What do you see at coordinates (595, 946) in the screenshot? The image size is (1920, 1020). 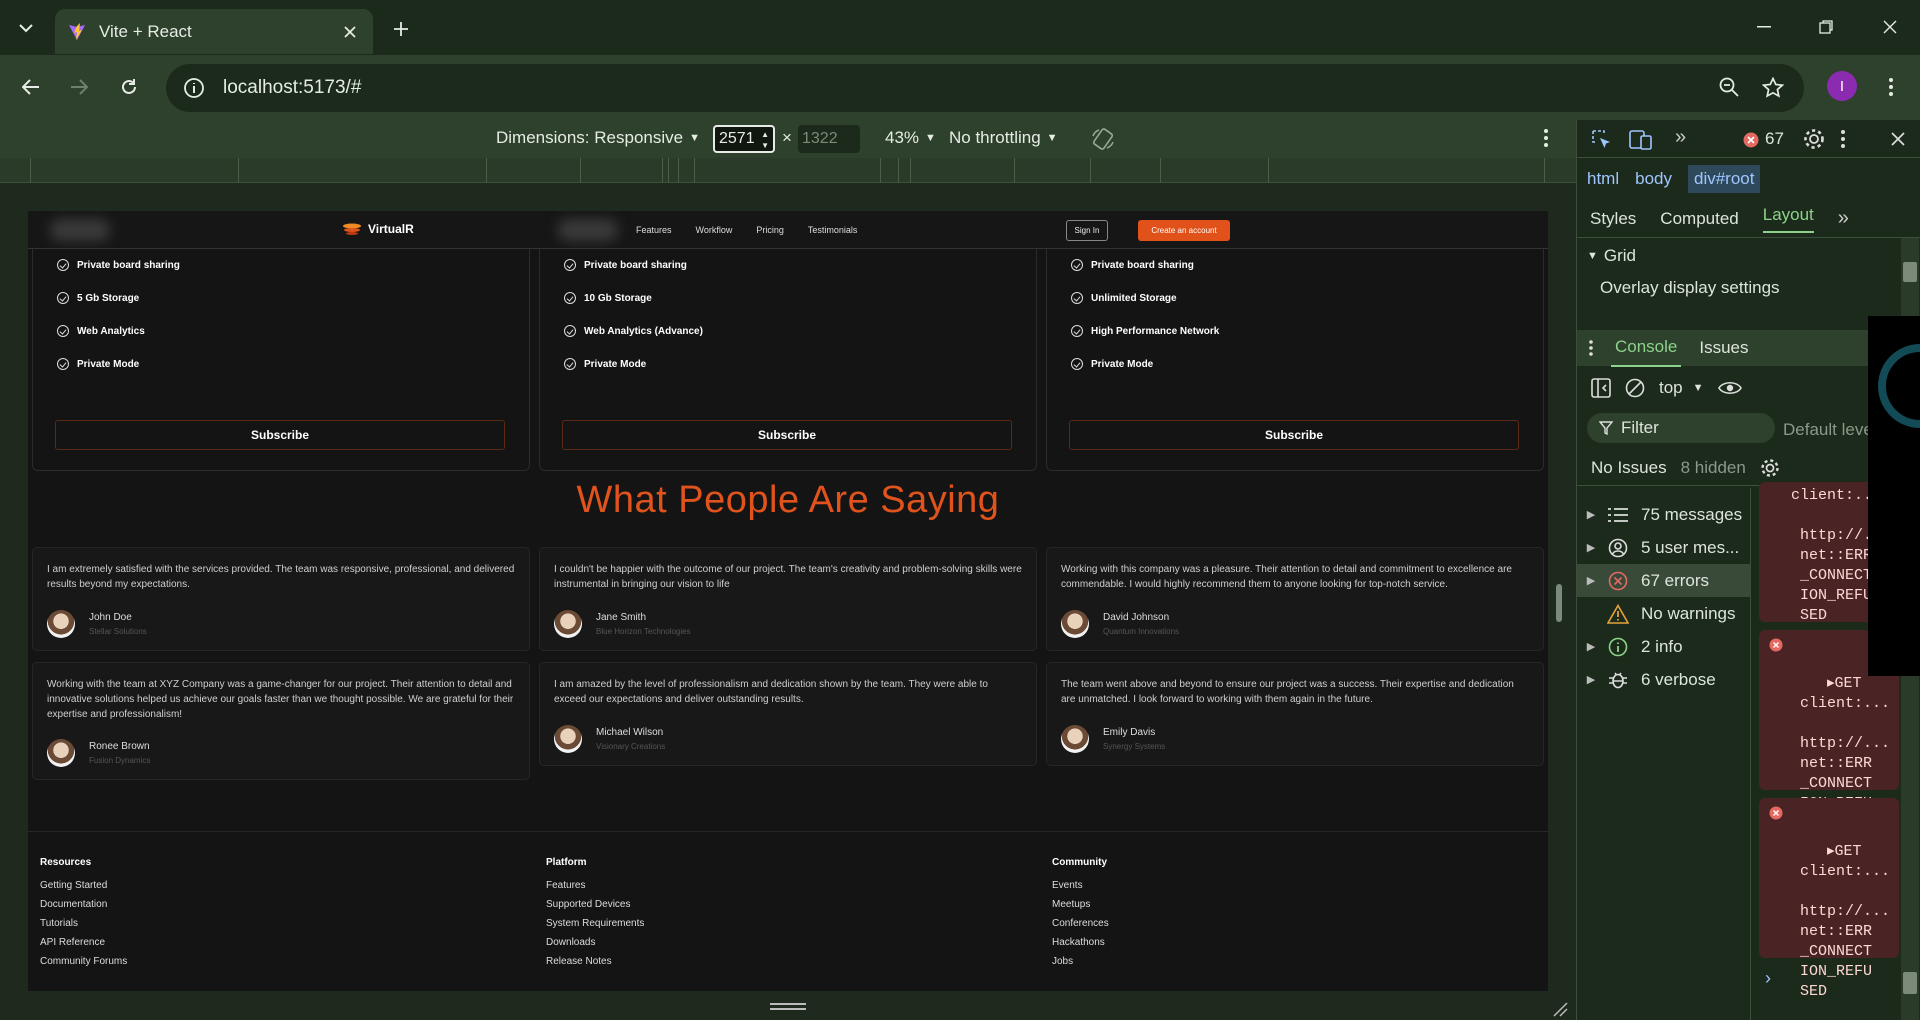 I see `footer-link: Downloads` at bounding box center [595, 946].